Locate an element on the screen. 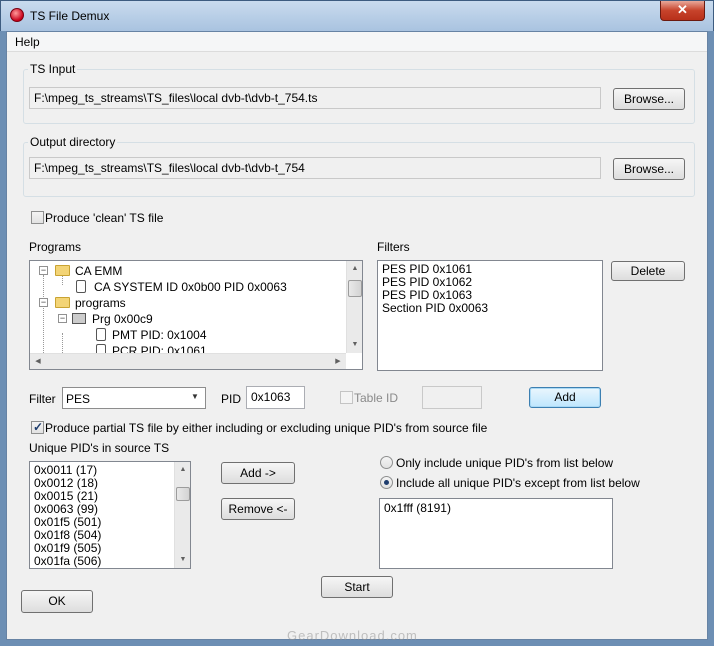 The height and width of the screenshot is (646, 714). tree-item-label: programs is located at coordinates (100, 303).